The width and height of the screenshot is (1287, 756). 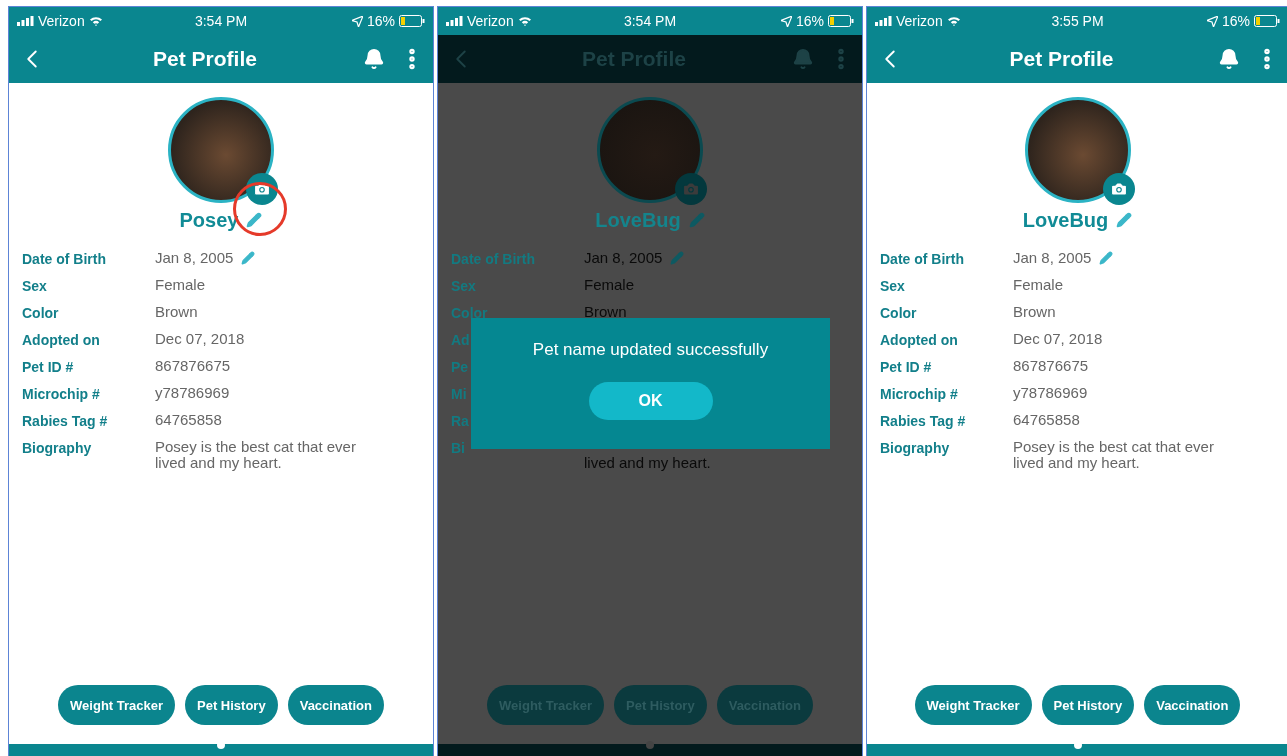 I want to click on camera-icon, so click(x=1118, y=189).